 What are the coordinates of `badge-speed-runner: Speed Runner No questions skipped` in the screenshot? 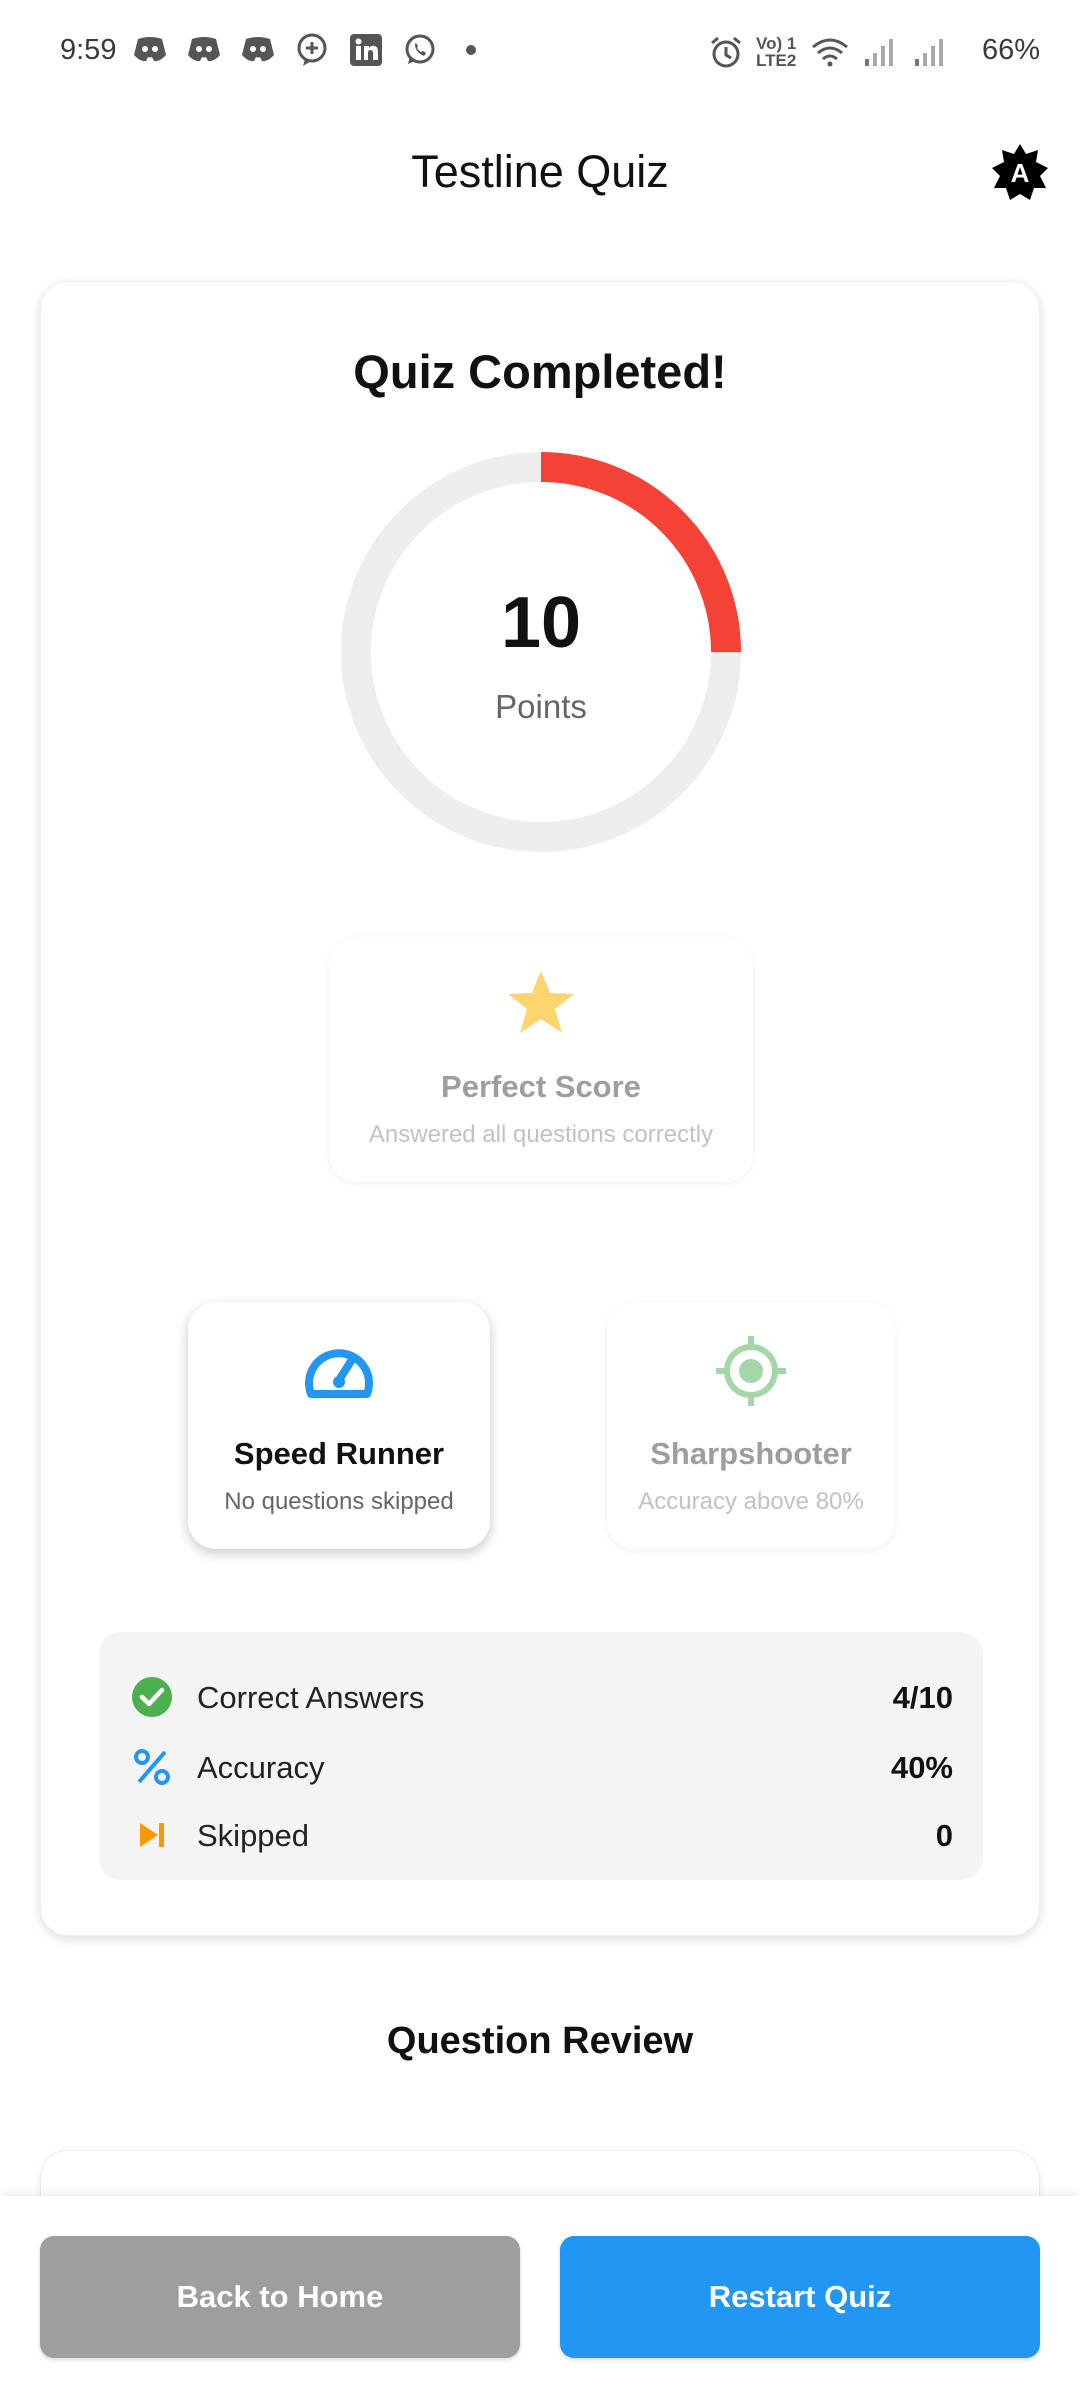 It's located at (339, 1425).